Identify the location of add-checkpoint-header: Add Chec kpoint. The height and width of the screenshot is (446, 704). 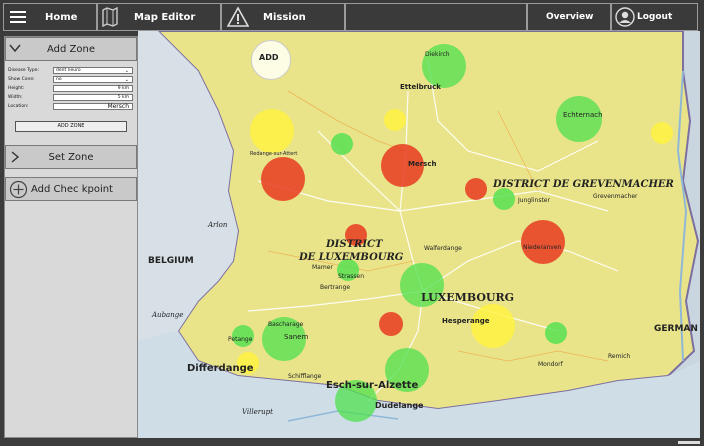
(71, 189).